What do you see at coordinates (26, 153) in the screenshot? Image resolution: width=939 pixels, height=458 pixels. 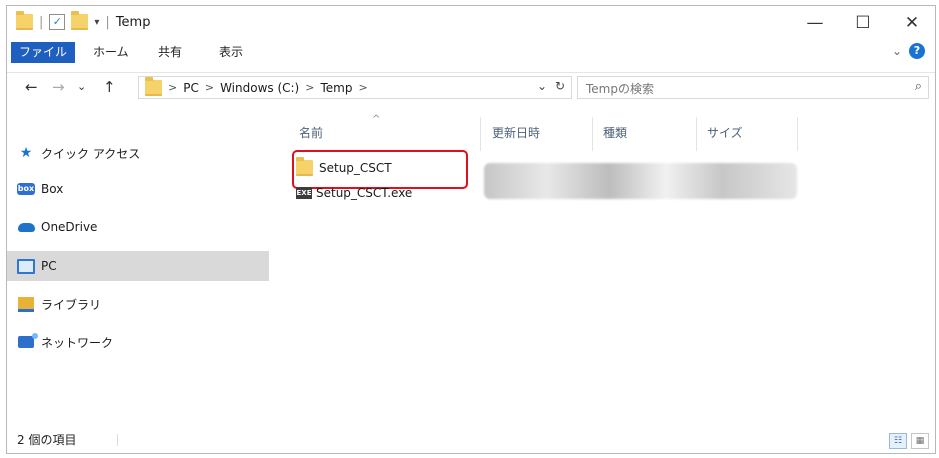 I see `star-icon: ★` at bounding box center [26, 153].